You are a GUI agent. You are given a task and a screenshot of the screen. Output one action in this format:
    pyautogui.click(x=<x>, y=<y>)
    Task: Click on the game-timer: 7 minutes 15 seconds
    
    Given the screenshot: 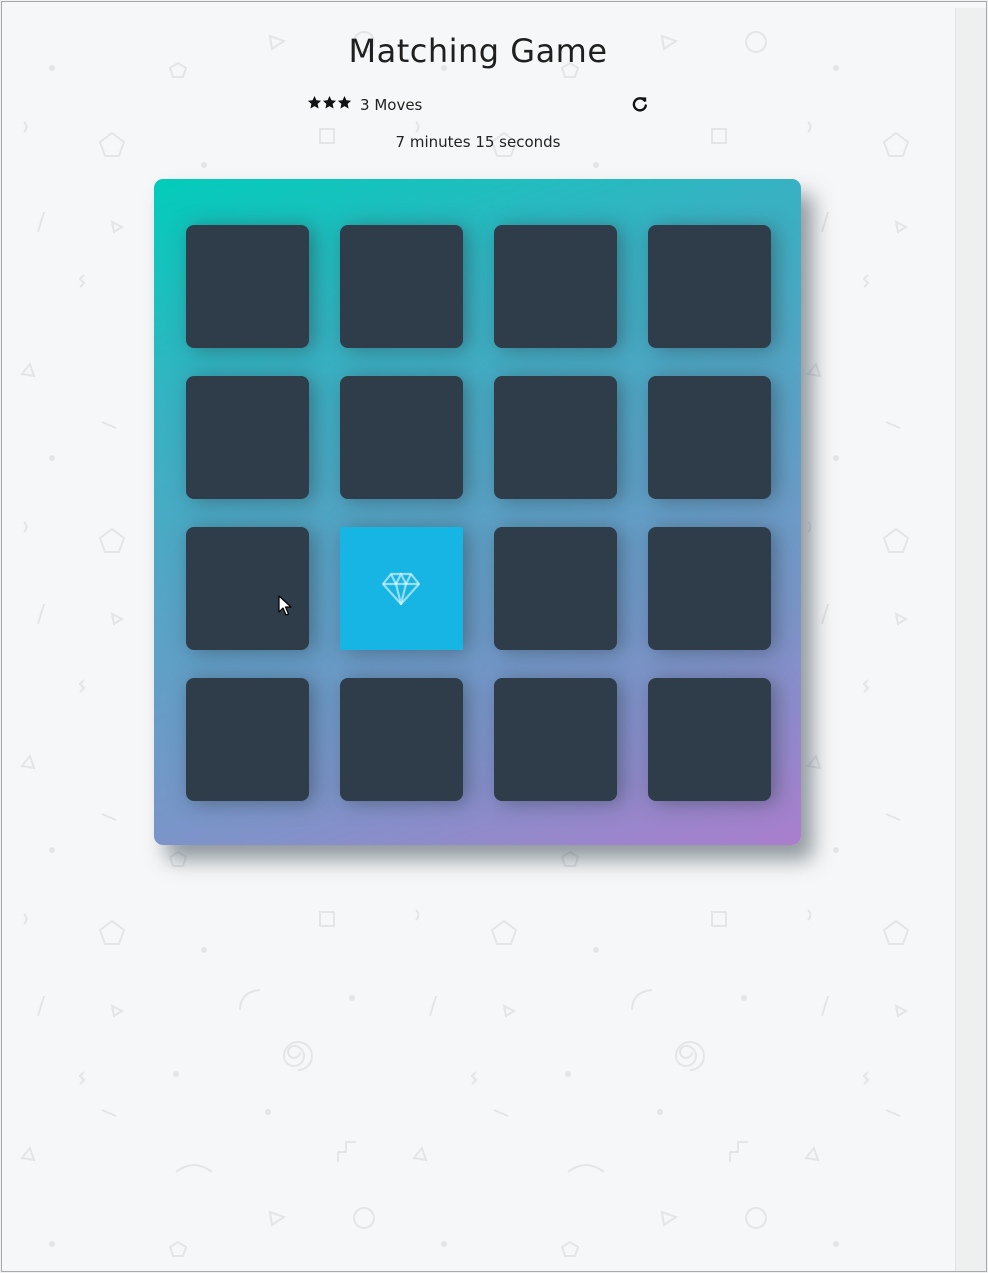 What is the action you would take?
    pyautogui.click(x=478, y=142)
    